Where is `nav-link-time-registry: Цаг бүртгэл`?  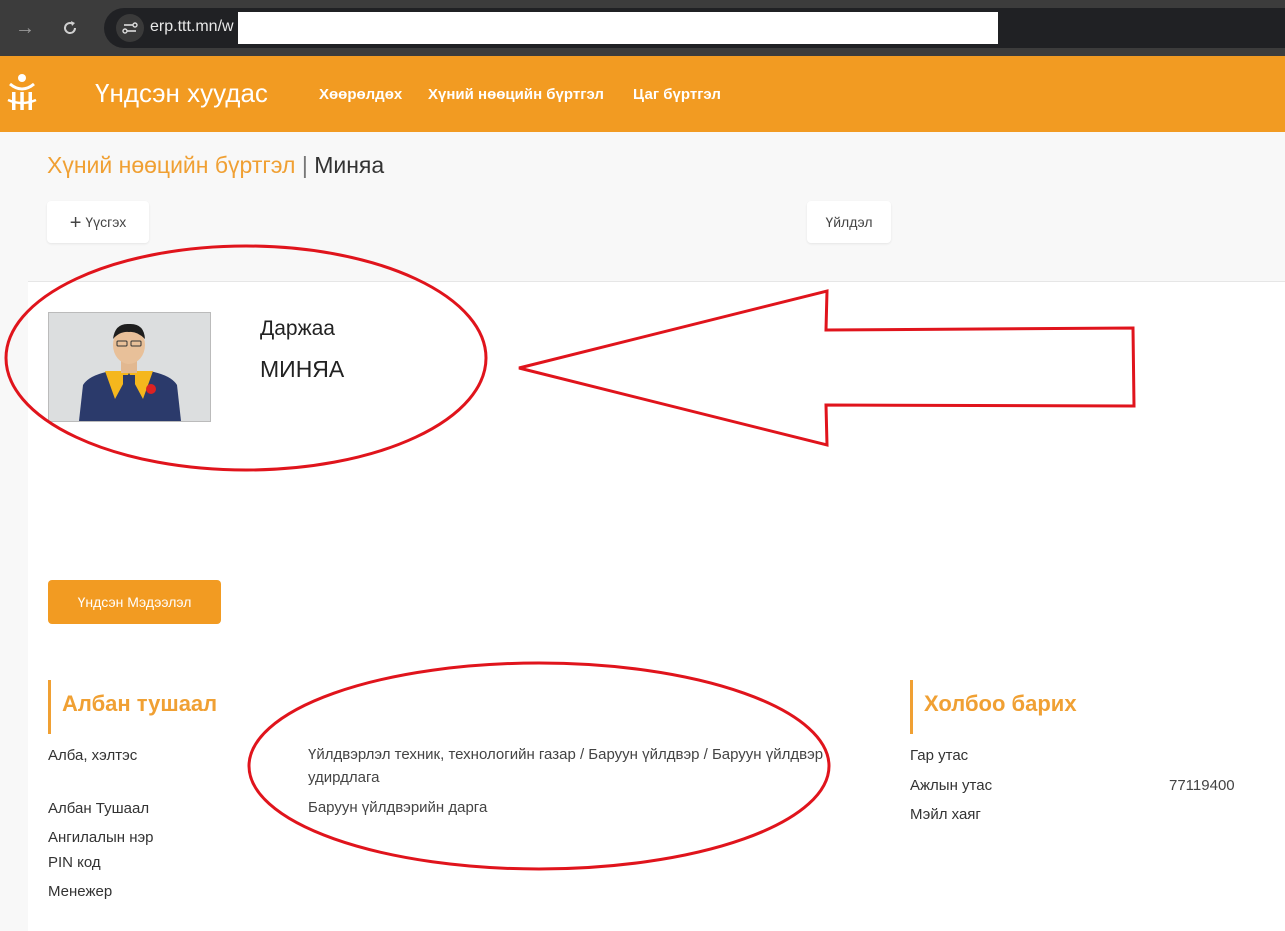
nav-link-time-registry: Цаг бүртгэл is located at coordinates (677, 94).